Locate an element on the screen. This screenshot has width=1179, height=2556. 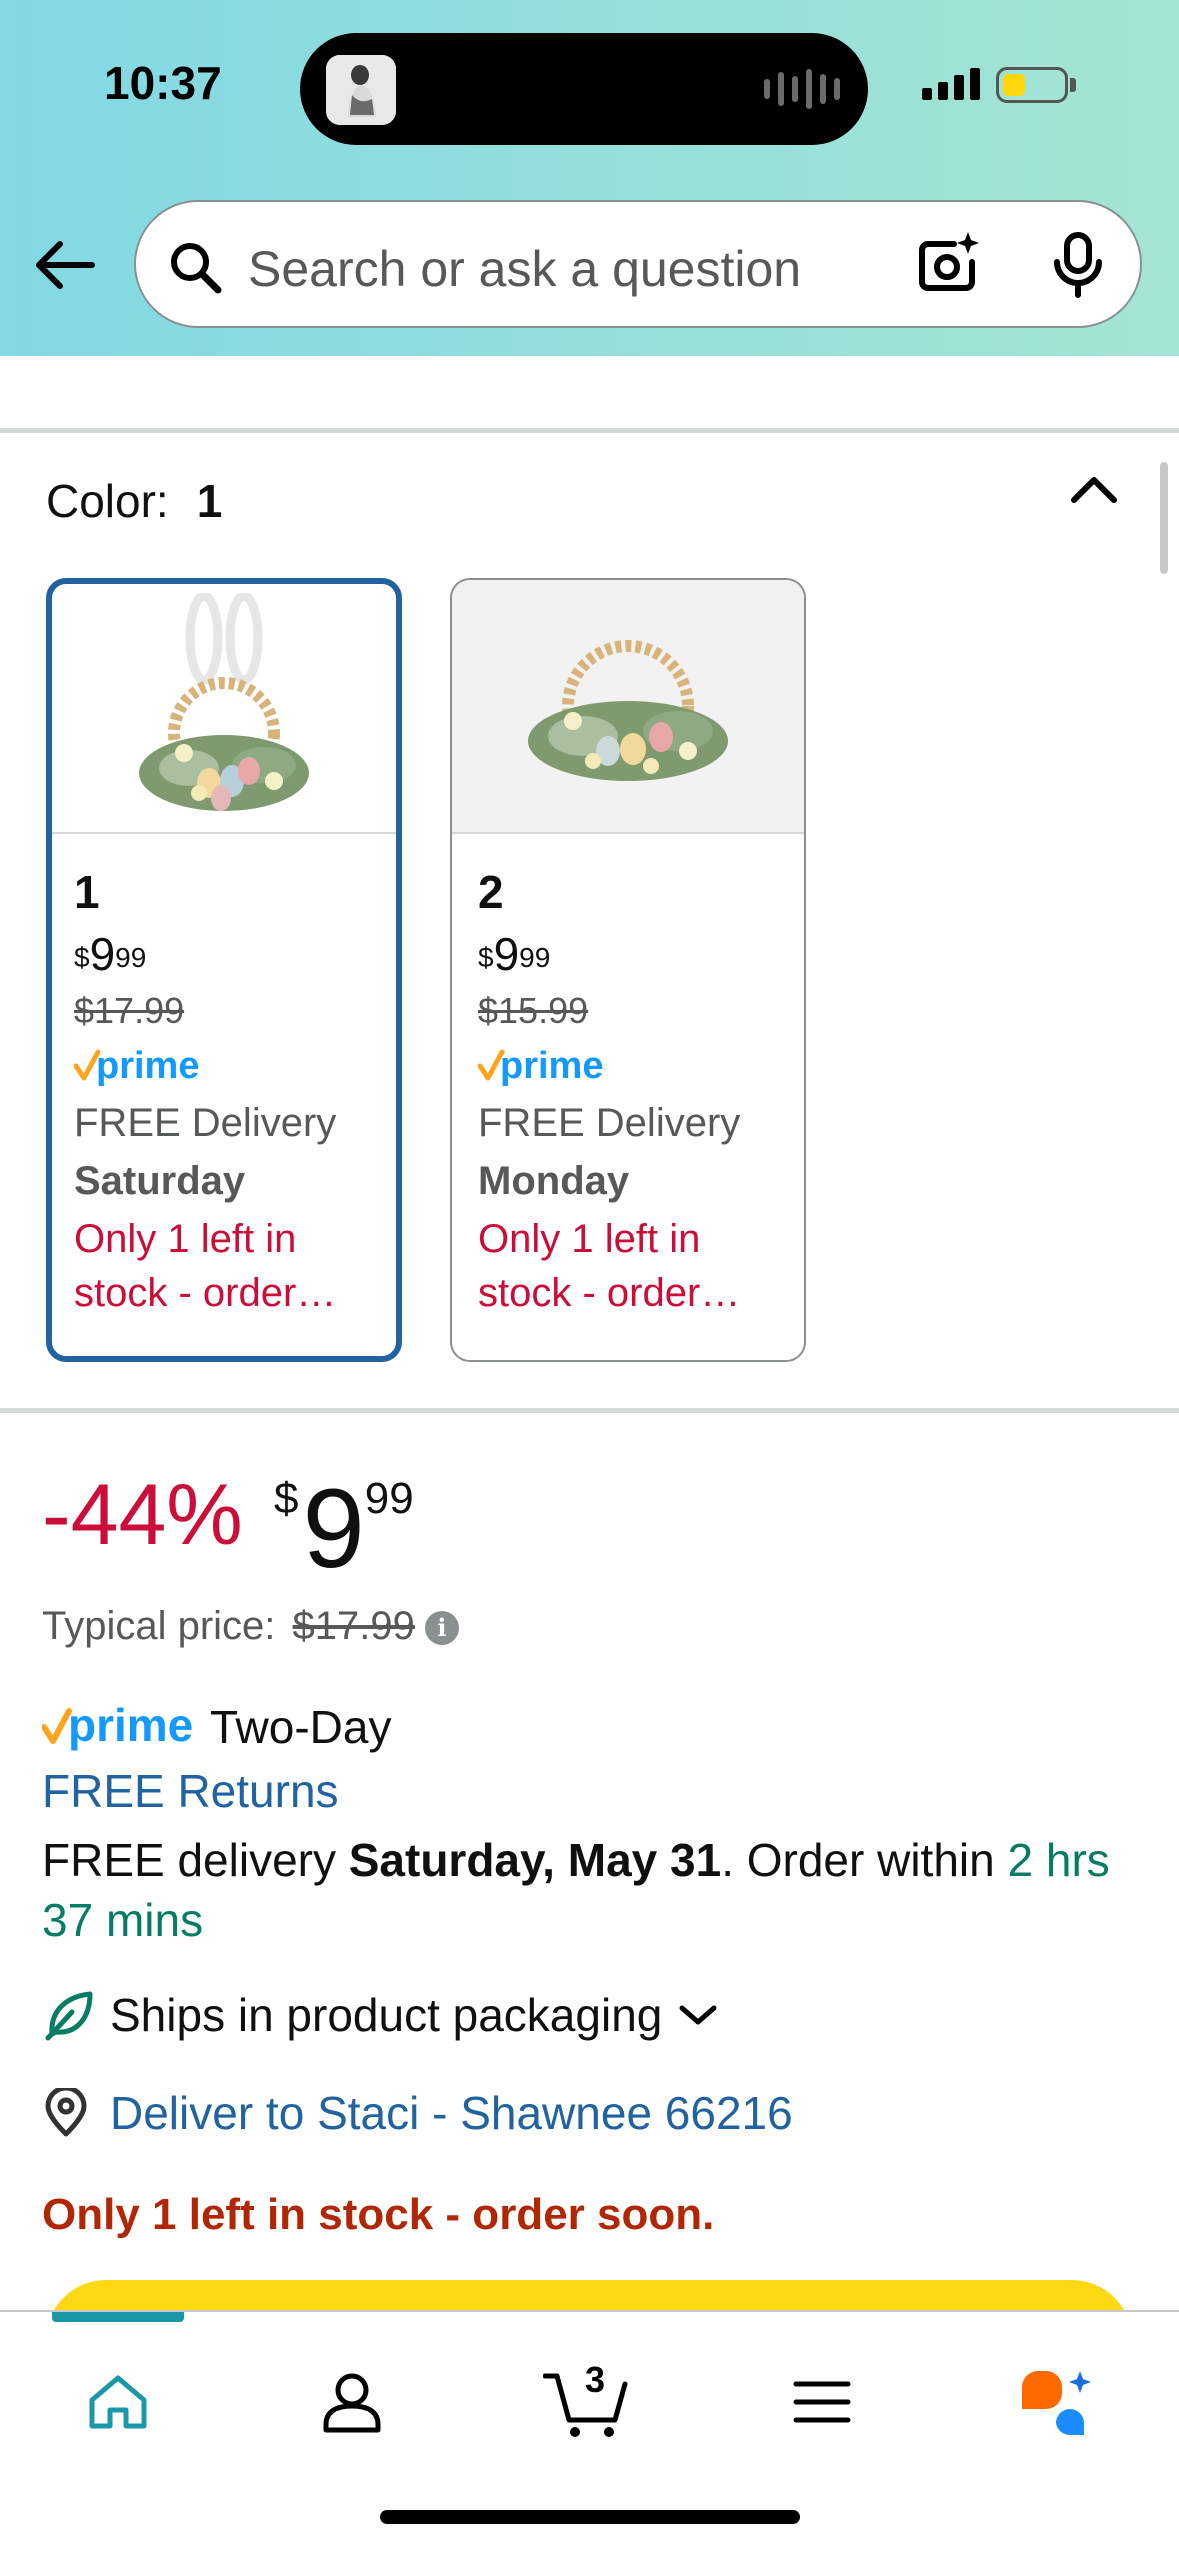
ai-assistant-icon is located at coordinates (1056, 2403).